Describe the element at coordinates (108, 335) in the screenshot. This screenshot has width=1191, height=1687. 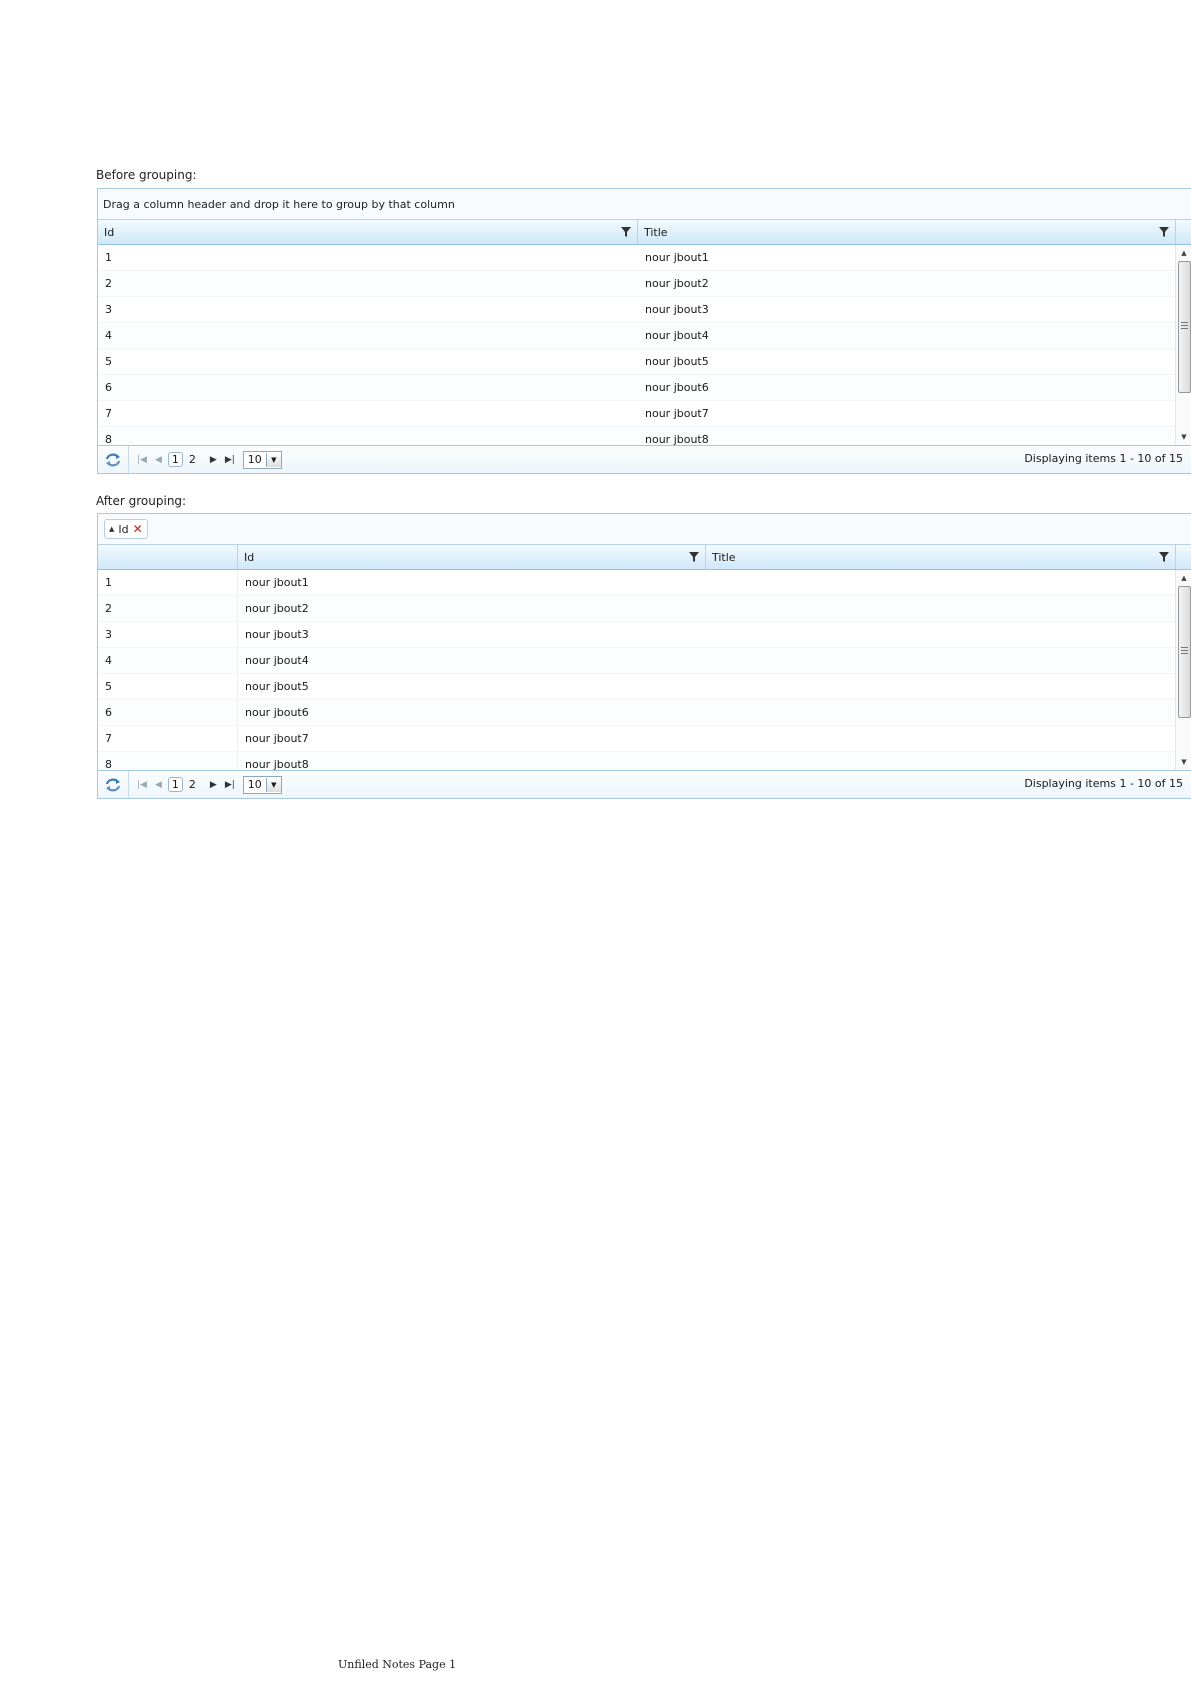
I see `cell-id: 4` at that location.